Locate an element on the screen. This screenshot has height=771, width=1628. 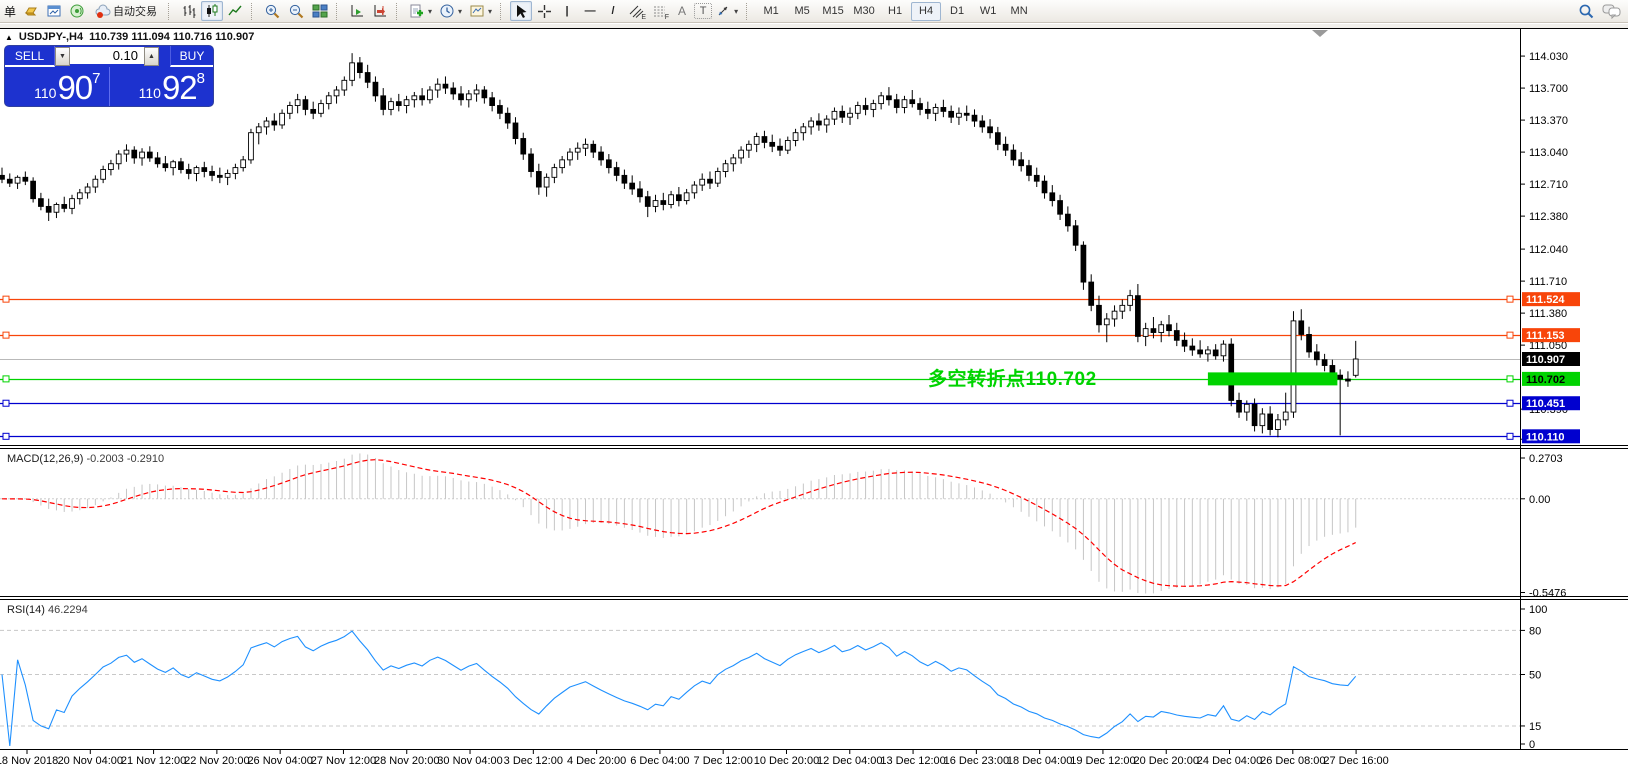
sell-price: 110 90 7 is located at coordinates (57, 86).